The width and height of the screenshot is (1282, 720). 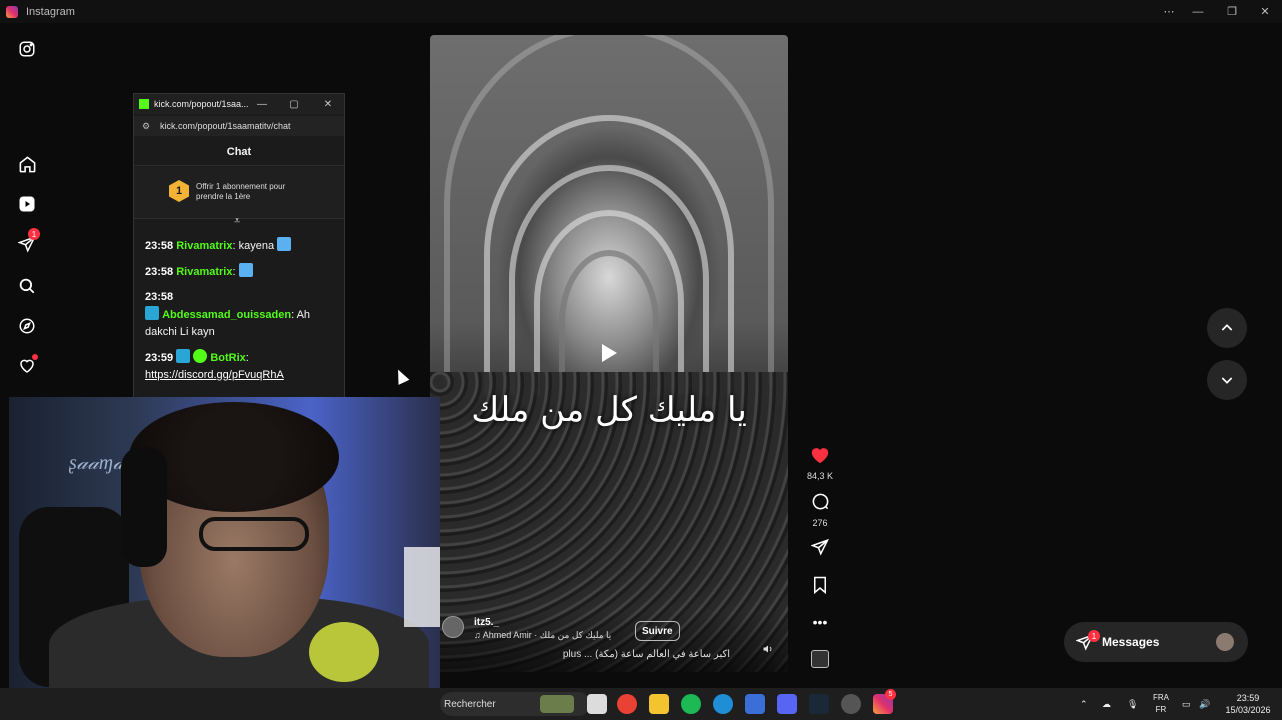 I want to click on heart-icon, so click(x=27, y=366).